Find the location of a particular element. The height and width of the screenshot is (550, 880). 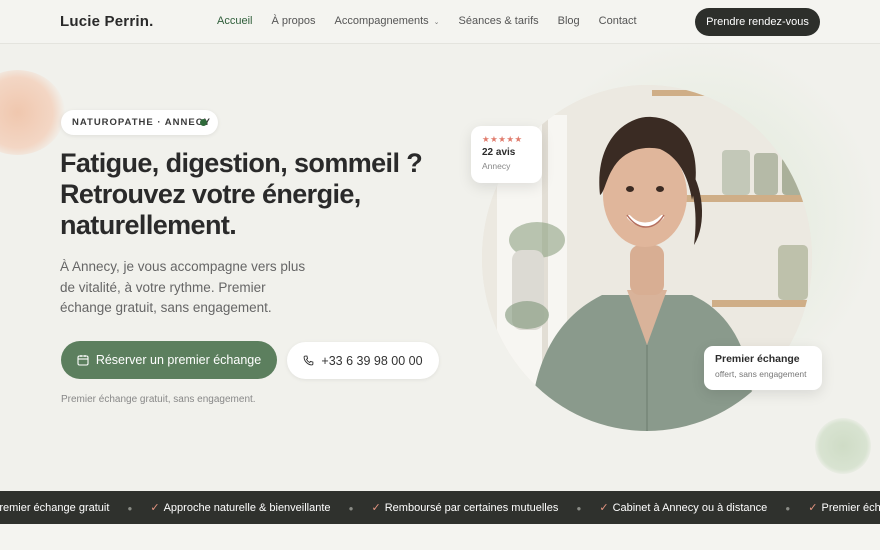

chevron-down-icon: ⌄ is located at coordinates (436, 22).